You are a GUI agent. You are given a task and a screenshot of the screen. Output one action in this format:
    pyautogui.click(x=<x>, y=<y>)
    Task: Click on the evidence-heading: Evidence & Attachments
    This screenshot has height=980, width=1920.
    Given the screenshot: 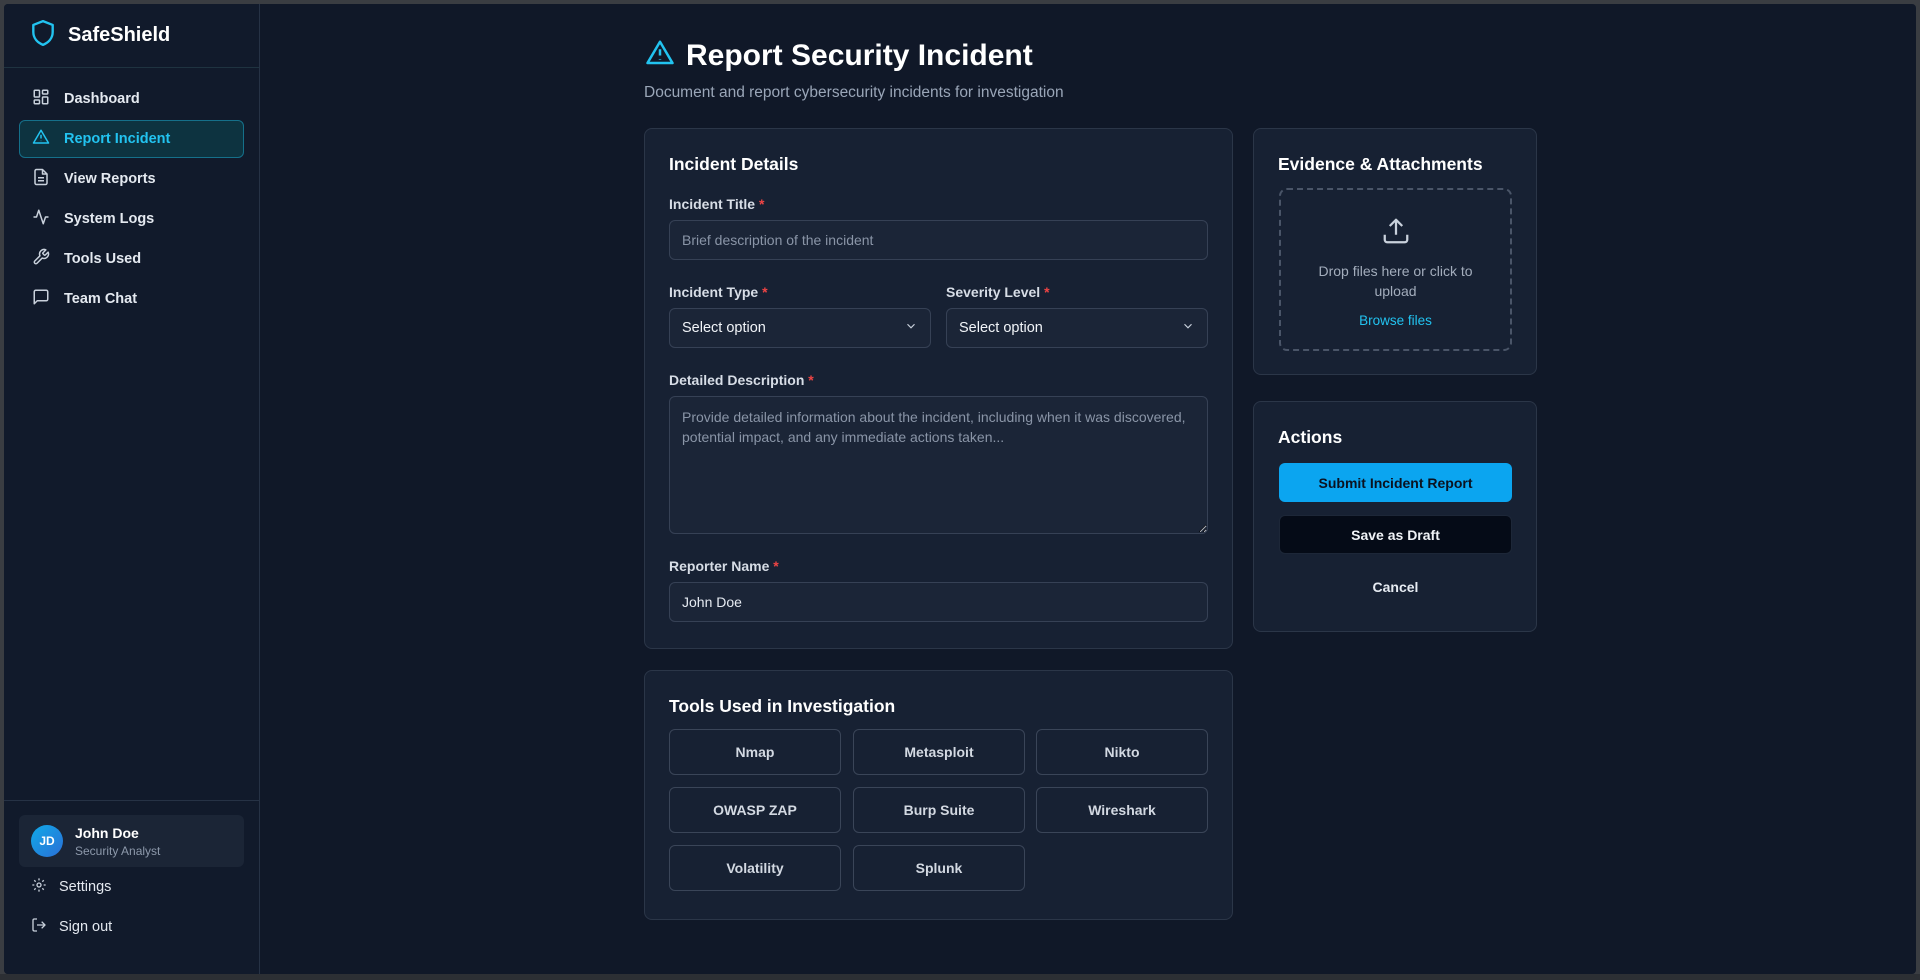 What is the action you would take?
    pyautogui.click(x=1380, y=164)
    